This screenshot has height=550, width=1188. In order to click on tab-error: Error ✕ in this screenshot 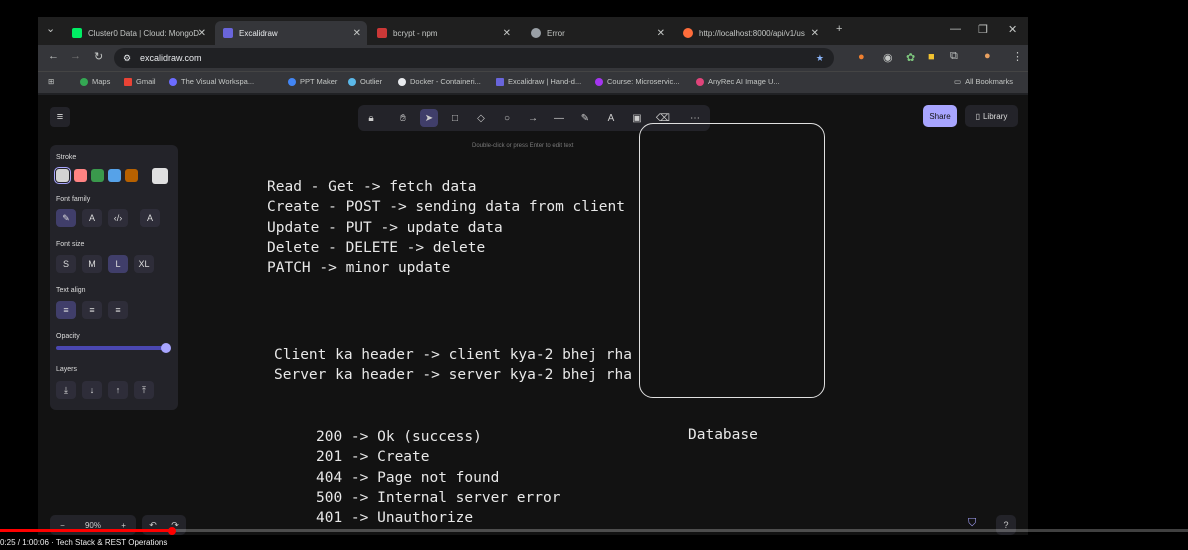, I will do `click(597, 33)`.